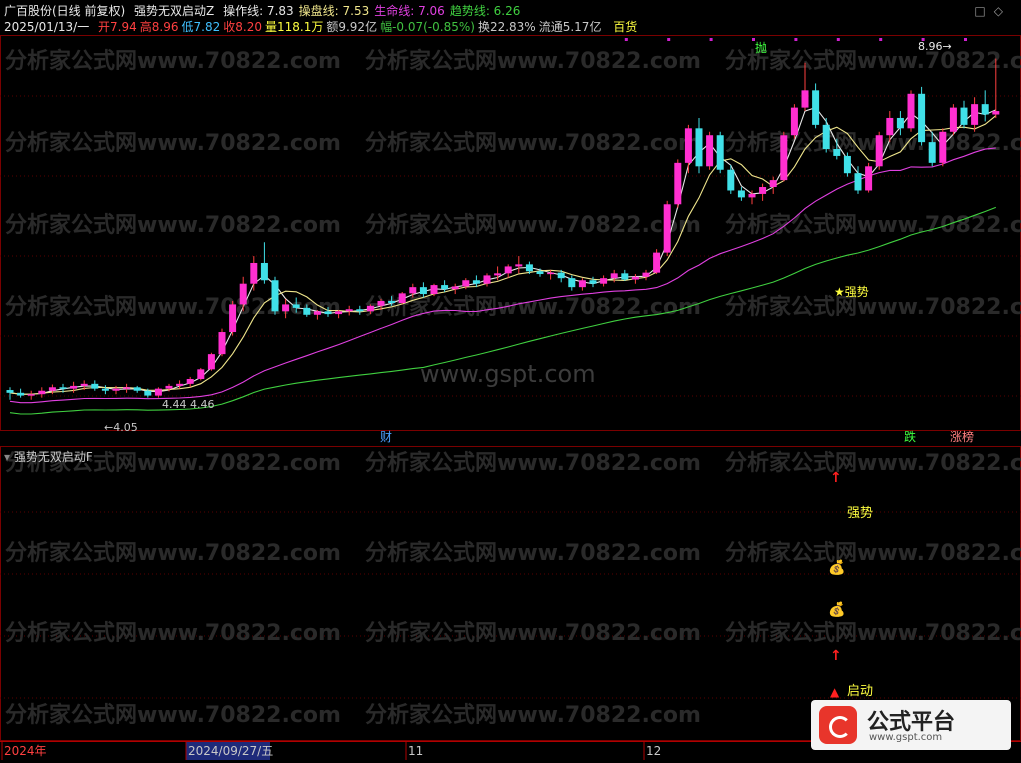 The image size is (1021, 763). Describe the element at coordinates (860, 513) in the screenshot. I see `subpanel-strong-label: 强势` at that location.